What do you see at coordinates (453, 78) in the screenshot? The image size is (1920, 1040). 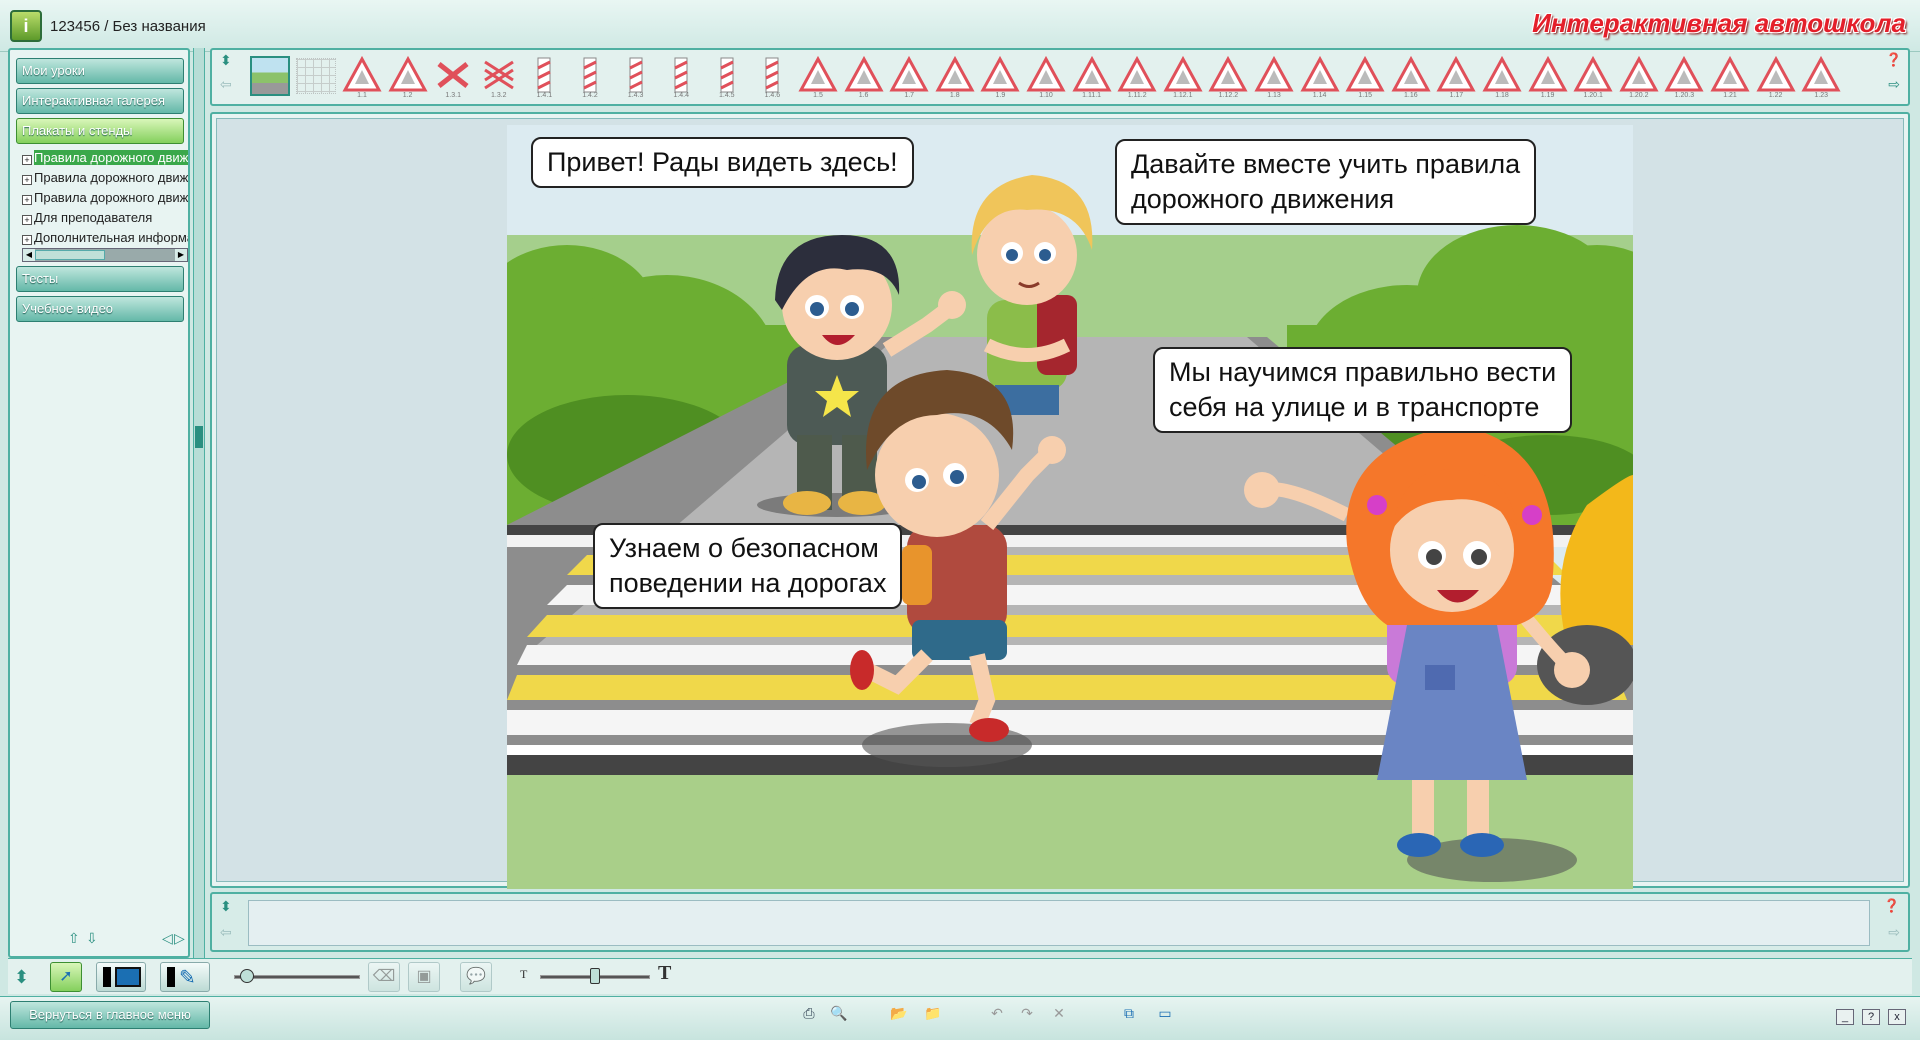 I see `warning-sign-1-3-1: 1.3.1` at bounding box center [453, 78].